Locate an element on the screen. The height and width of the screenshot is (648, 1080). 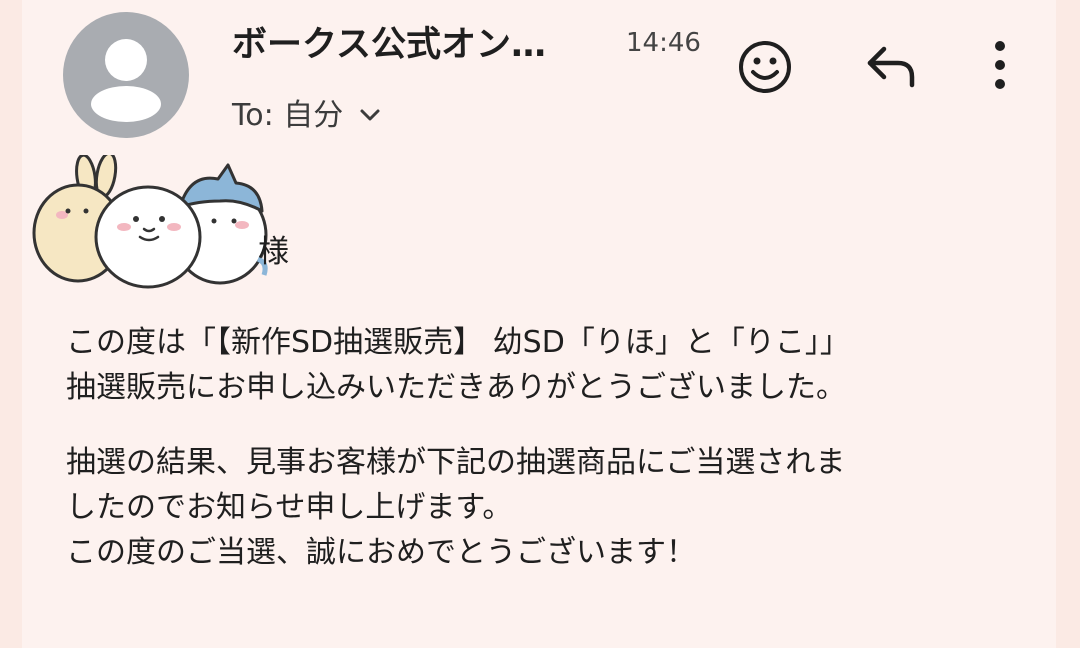
body-line: 抽選の結果、見事お客様が下記の抽選商品にご当選されま is located at coordinates (456, 462).